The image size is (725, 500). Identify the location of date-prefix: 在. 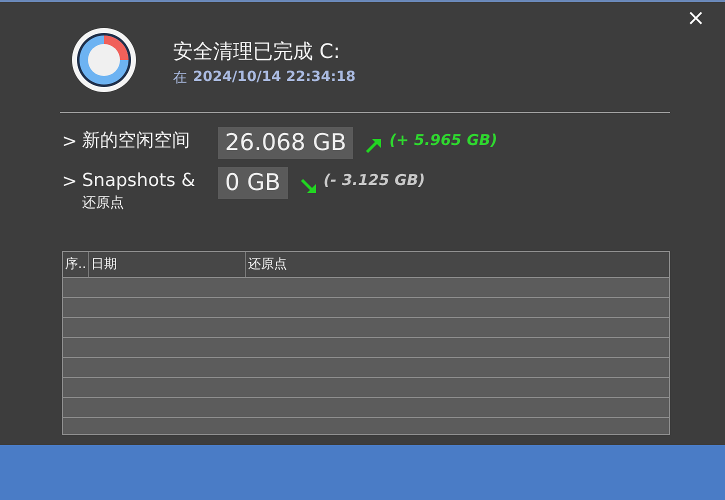
(180, 77).